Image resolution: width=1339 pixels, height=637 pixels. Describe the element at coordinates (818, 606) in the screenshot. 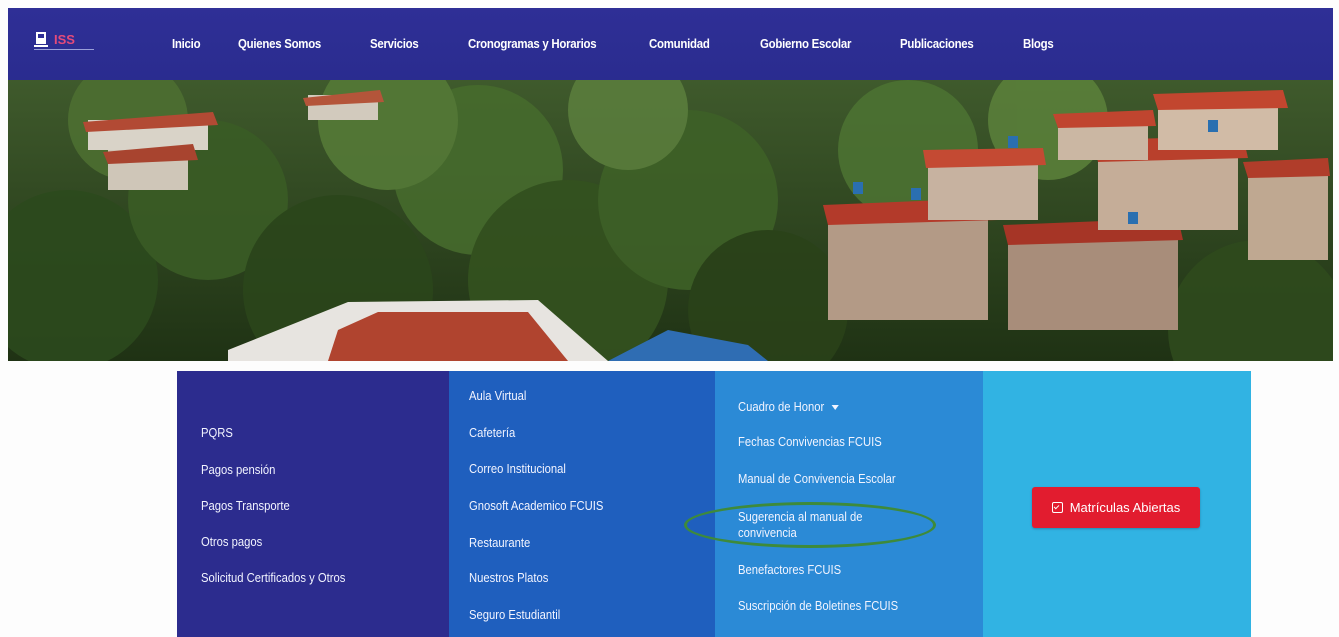

I see `link-suscripcion-boletines: Suscripción de Boletines FCUIS` at that location.